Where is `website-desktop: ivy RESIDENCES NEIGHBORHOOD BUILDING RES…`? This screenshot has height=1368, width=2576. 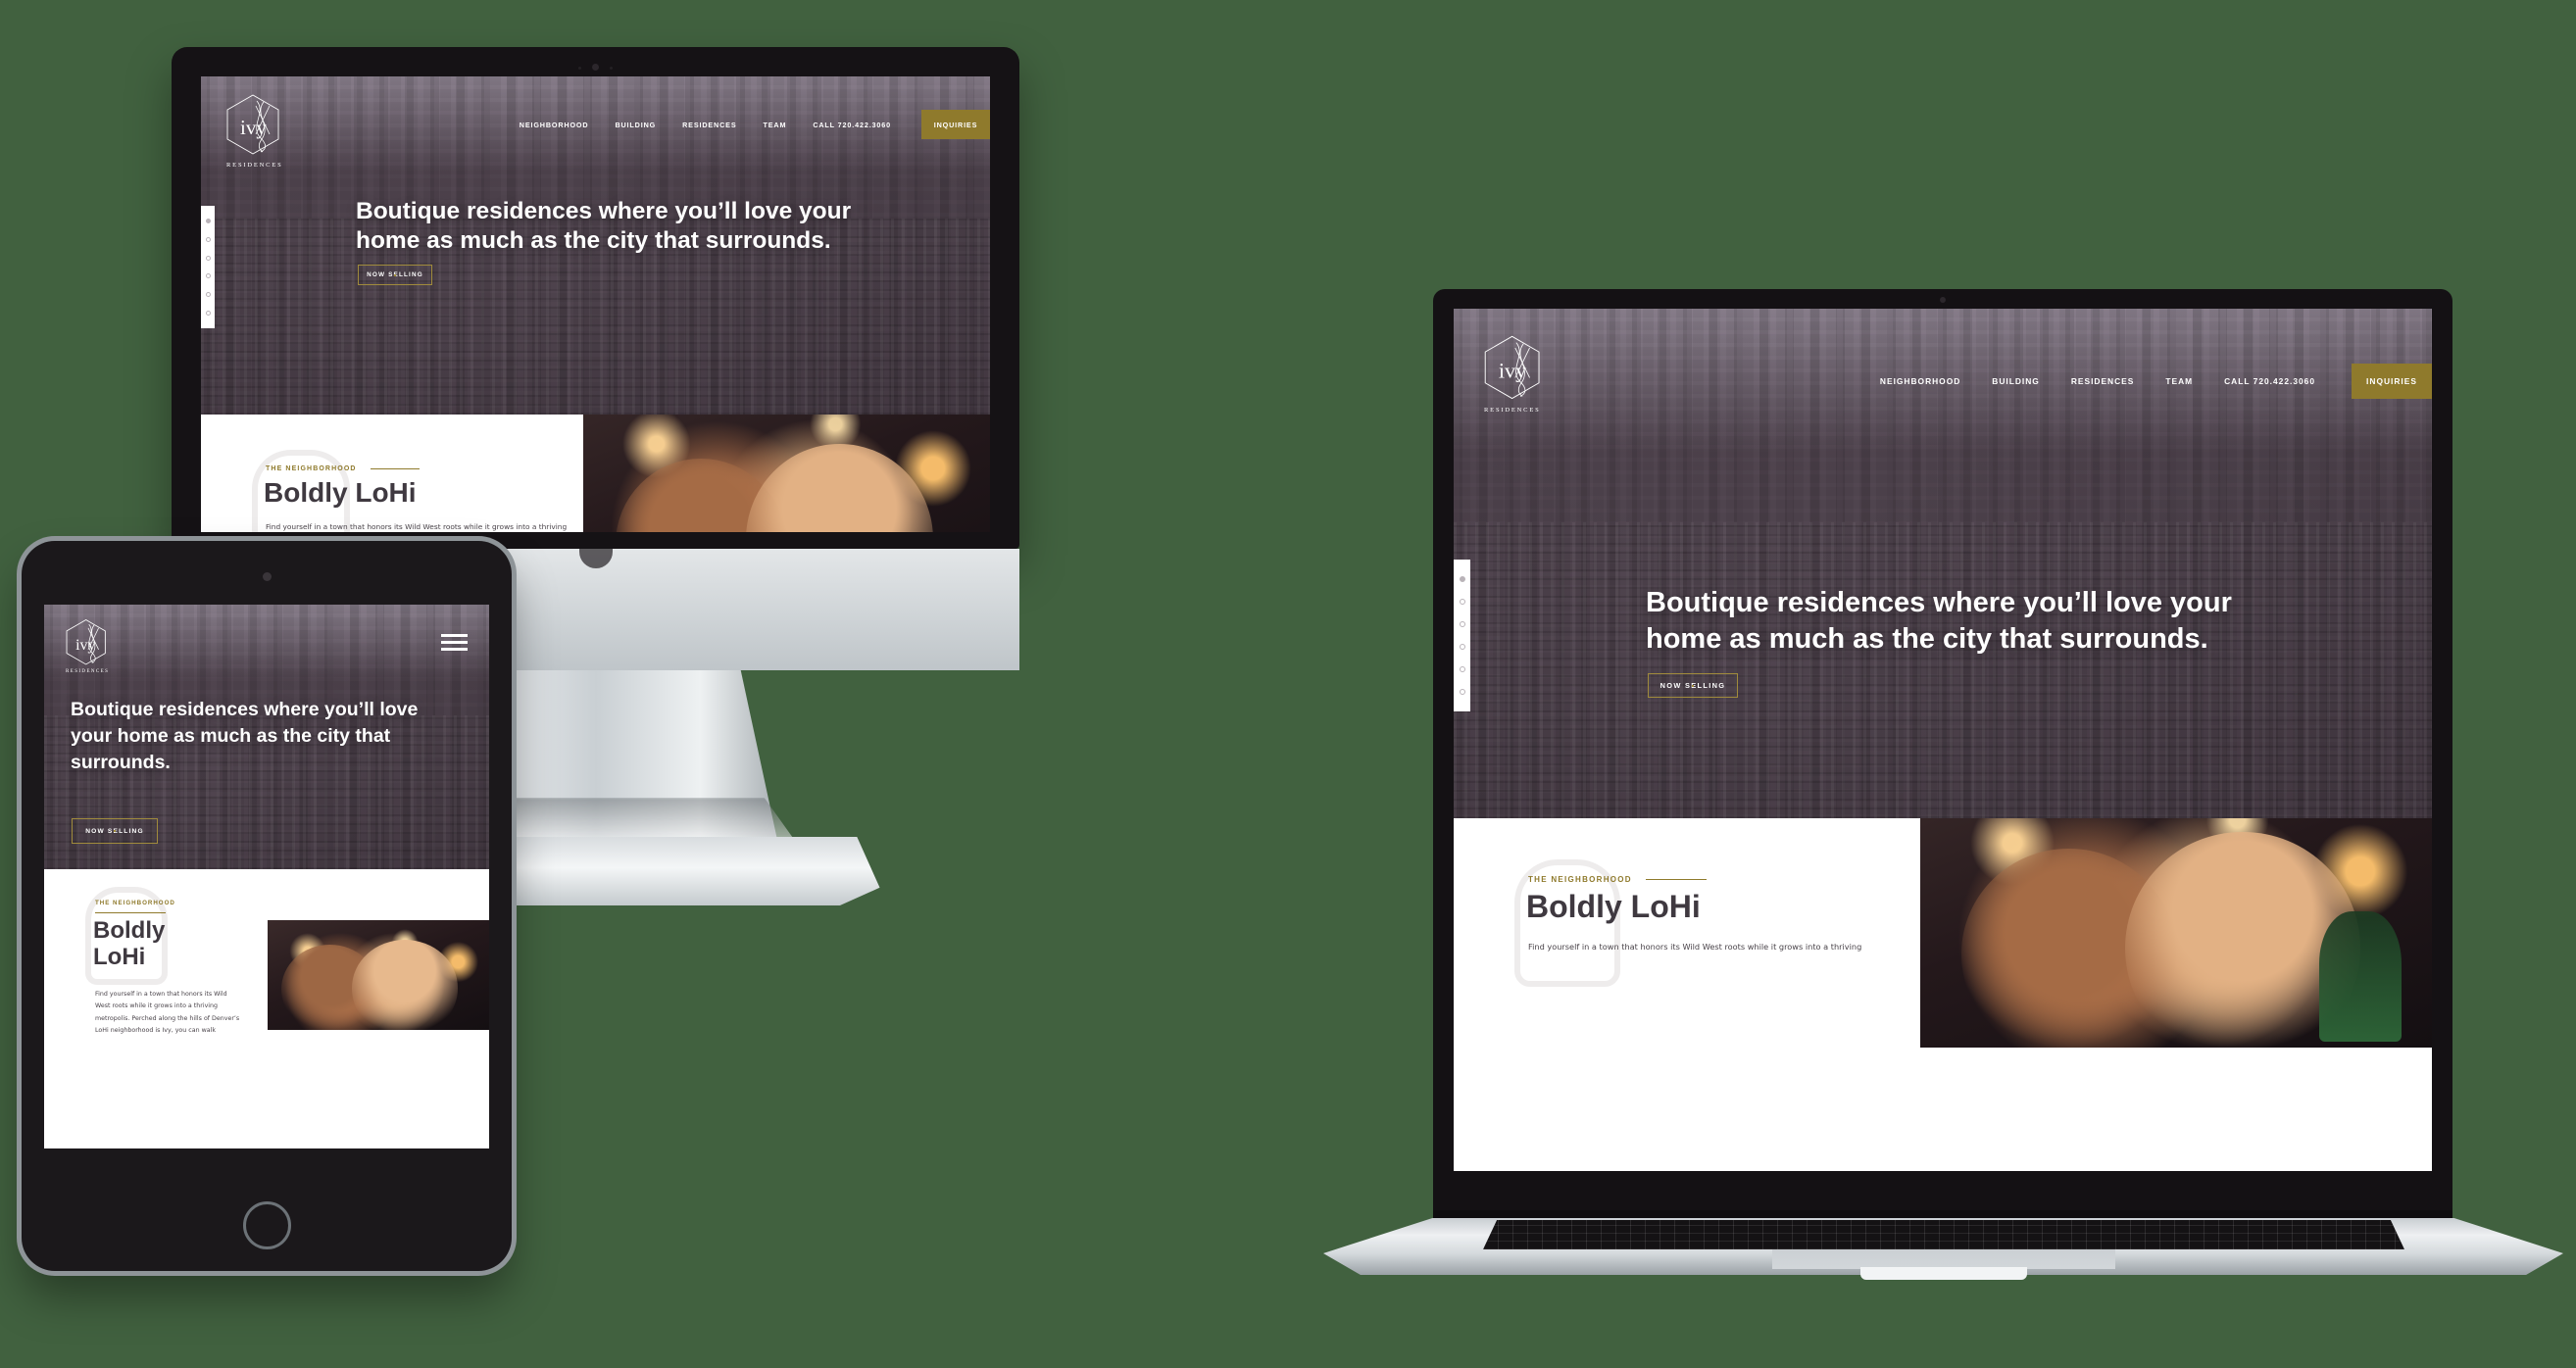
website-desktop: ivy RESIDENCES NEIGHBORHOOD BUILDING RES… is located at coordinates (595, 304).